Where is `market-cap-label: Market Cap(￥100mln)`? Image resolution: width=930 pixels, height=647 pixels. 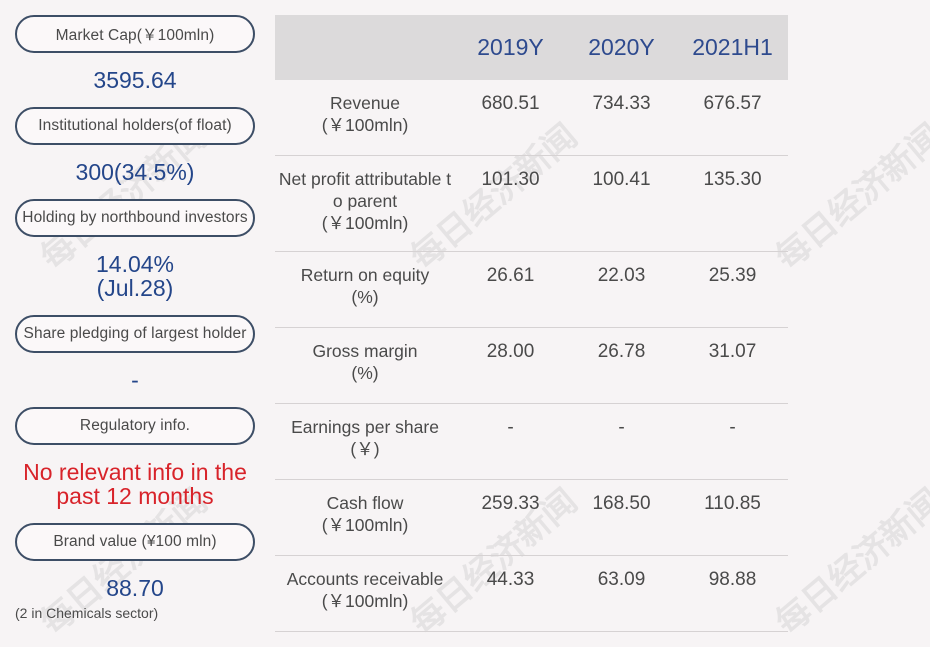 market-cap-label: Market Cap(￥100mln) is located at coordinates (135, 34).